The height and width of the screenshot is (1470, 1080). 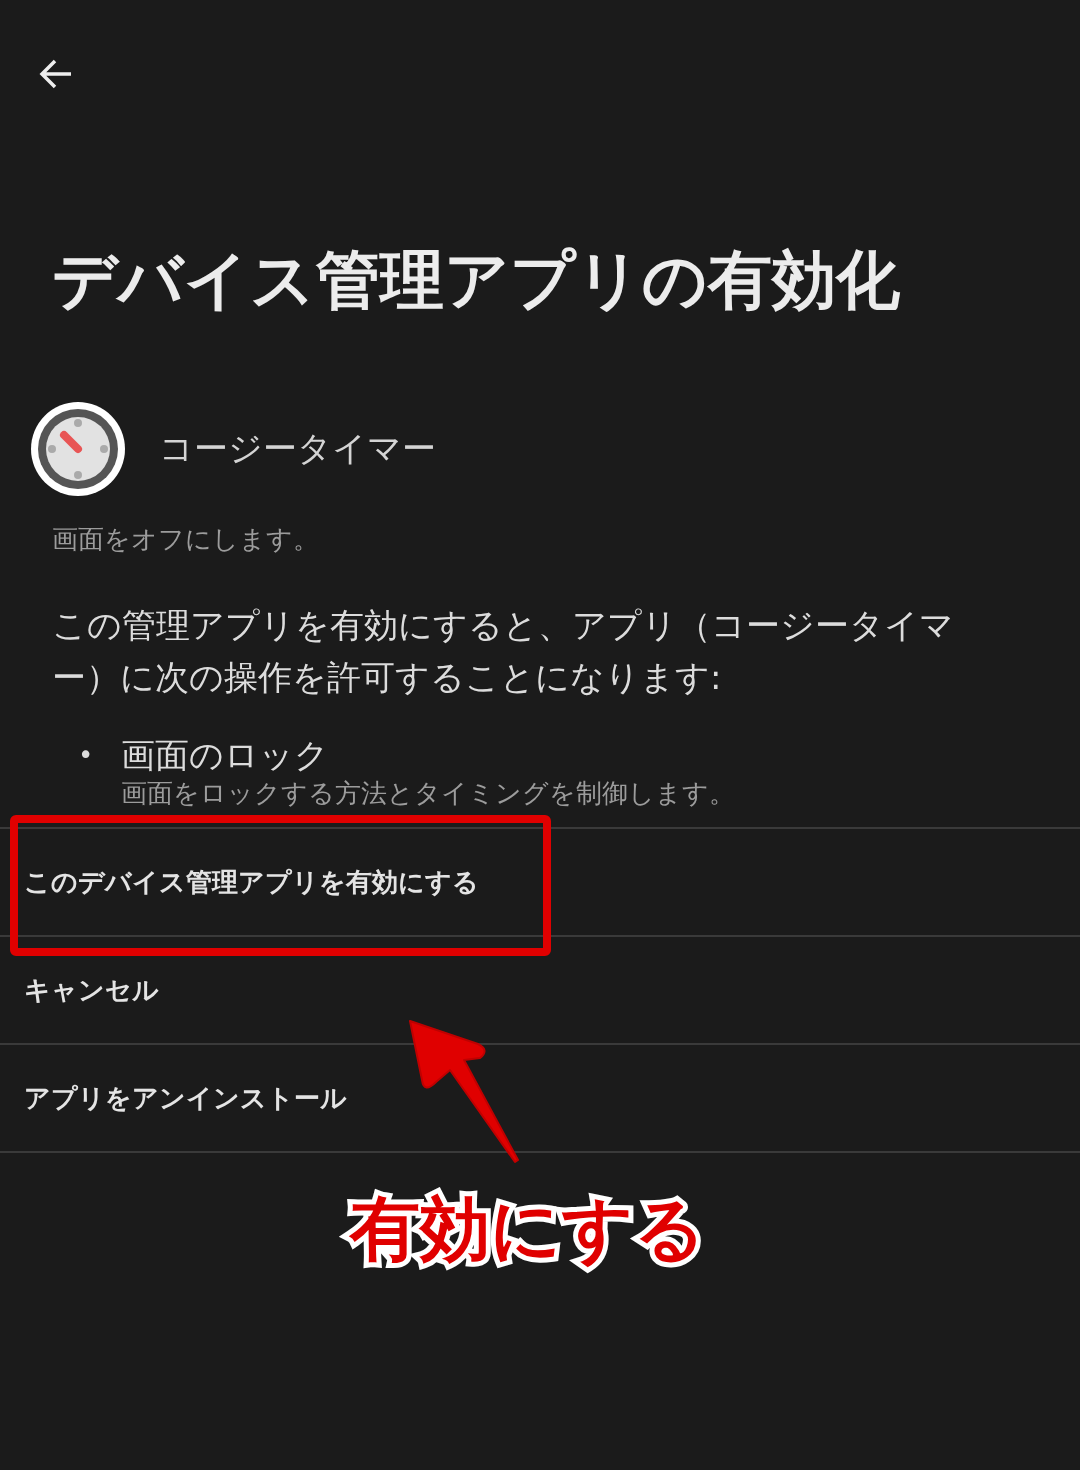 I want to click on permission-title: 画面のロック, so click(x=226, y=755).